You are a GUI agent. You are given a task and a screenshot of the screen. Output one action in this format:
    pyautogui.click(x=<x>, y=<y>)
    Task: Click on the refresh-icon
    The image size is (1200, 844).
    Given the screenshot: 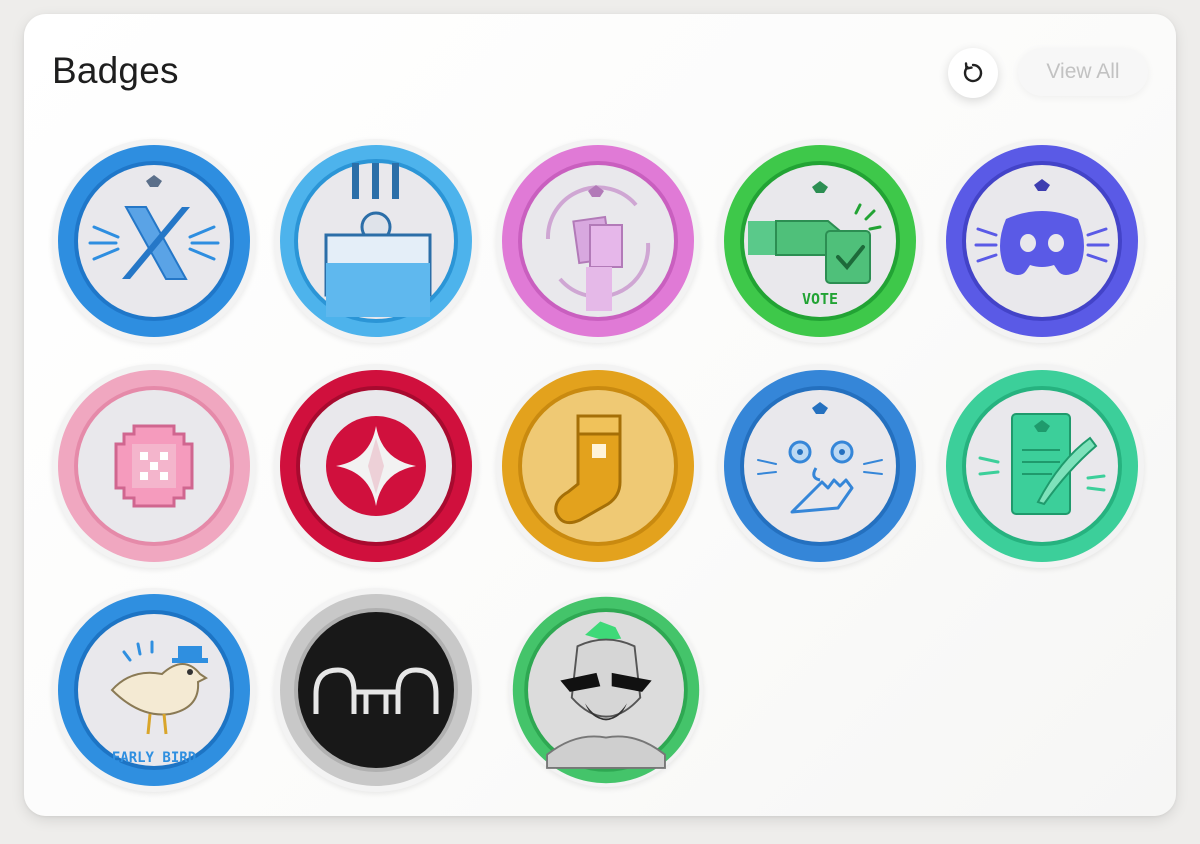 What is the action you would take?
    pyautogui.click(x=973, y=72)
    